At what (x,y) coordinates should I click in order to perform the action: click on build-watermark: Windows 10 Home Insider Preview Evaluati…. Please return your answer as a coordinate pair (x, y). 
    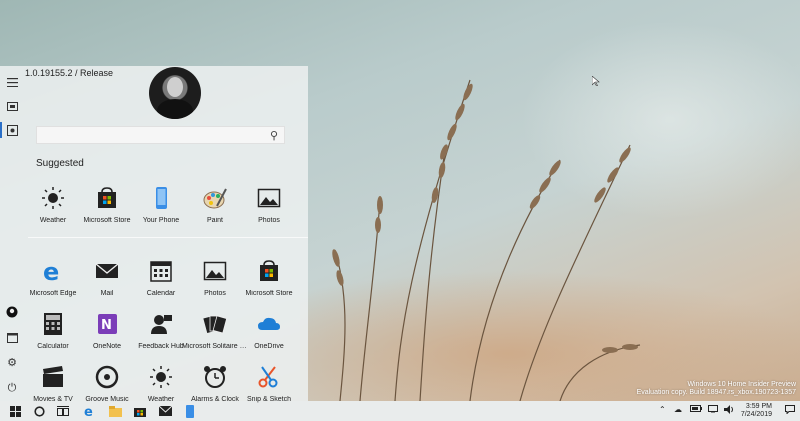
    Looking at the image, I should click on (716, 389).